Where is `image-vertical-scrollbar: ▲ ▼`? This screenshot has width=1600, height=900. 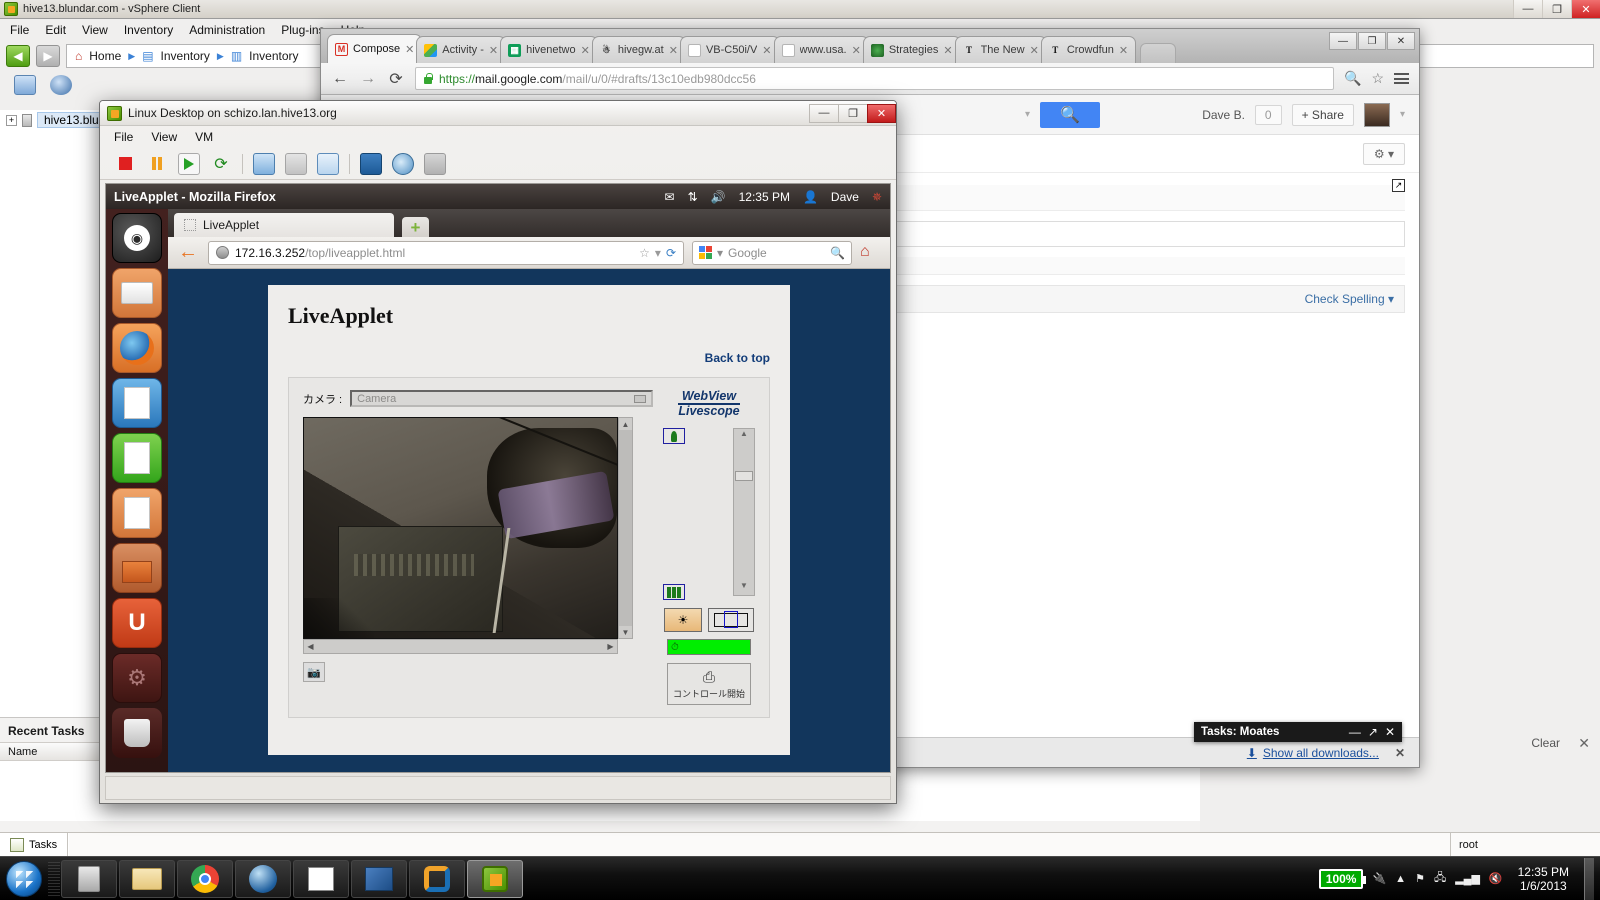
image-vertical-scrollbar: ▲ ▼ is located at coordinates (625, 528).